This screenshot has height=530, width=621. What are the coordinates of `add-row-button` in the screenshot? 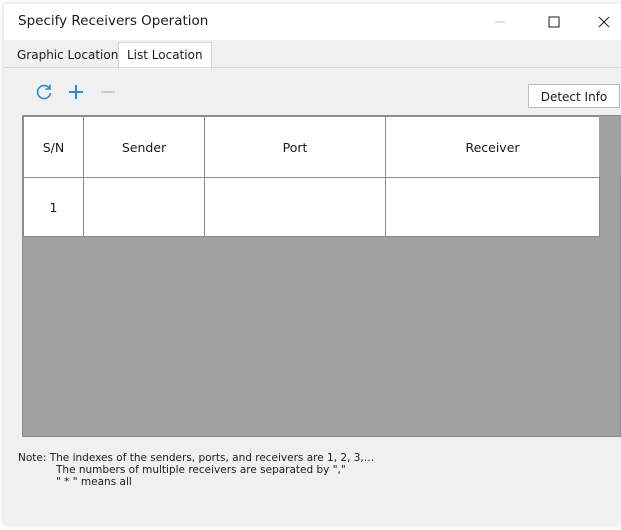 It's located at (76, 92).